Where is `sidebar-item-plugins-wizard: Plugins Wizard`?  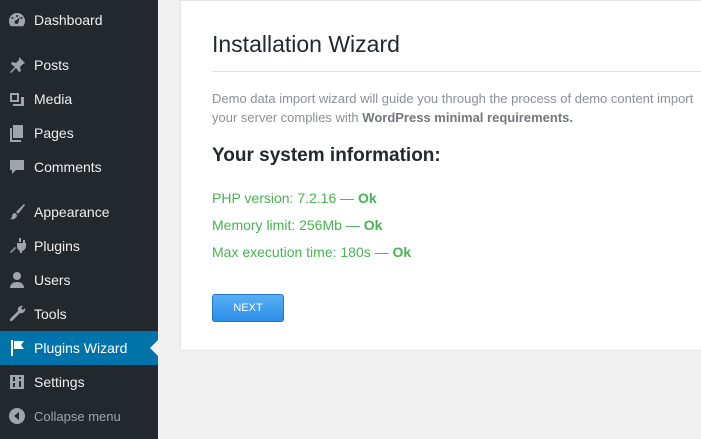 sidebar-item-plugins-wizard: Plugins Wizard is located at coordinates (79, 348).